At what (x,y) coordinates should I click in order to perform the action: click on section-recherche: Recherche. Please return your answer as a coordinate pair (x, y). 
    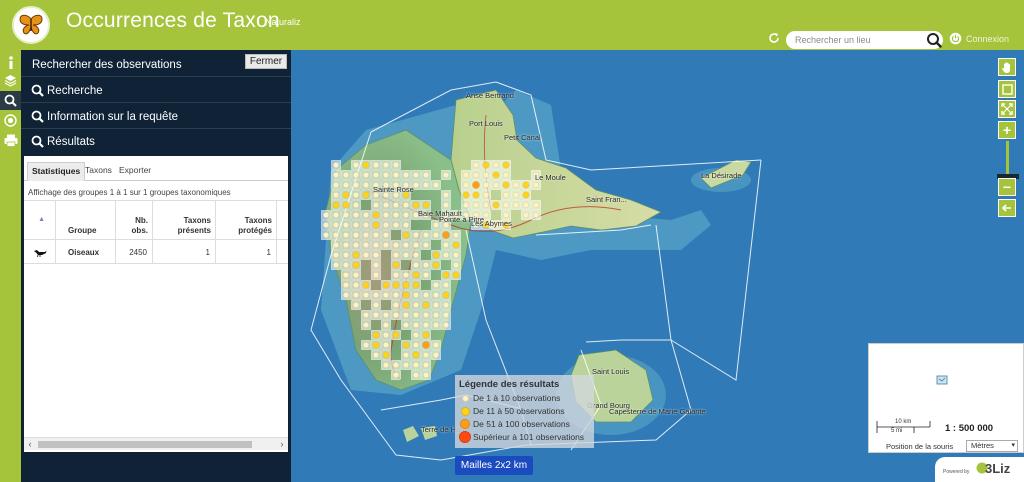
    Looking at the image, I should click on (156, 90).